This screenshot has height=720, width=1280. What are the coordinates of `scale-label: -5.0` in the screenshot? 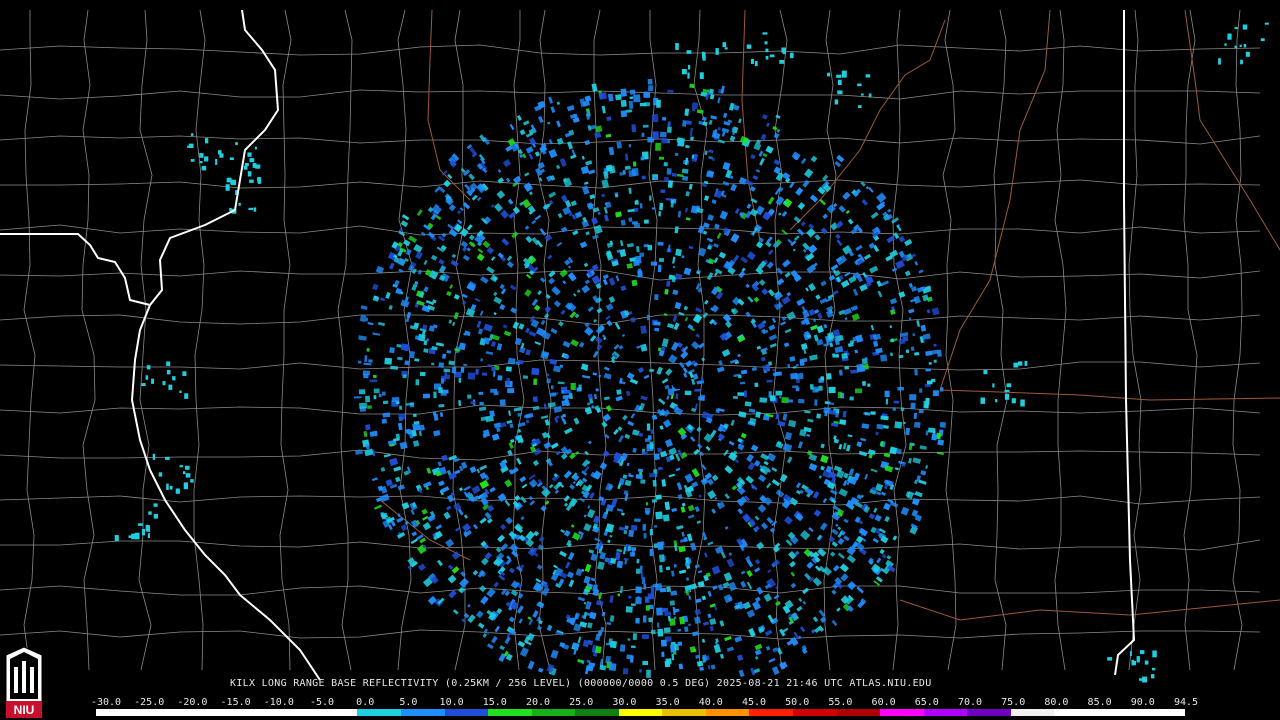 It's located at (322, 702).